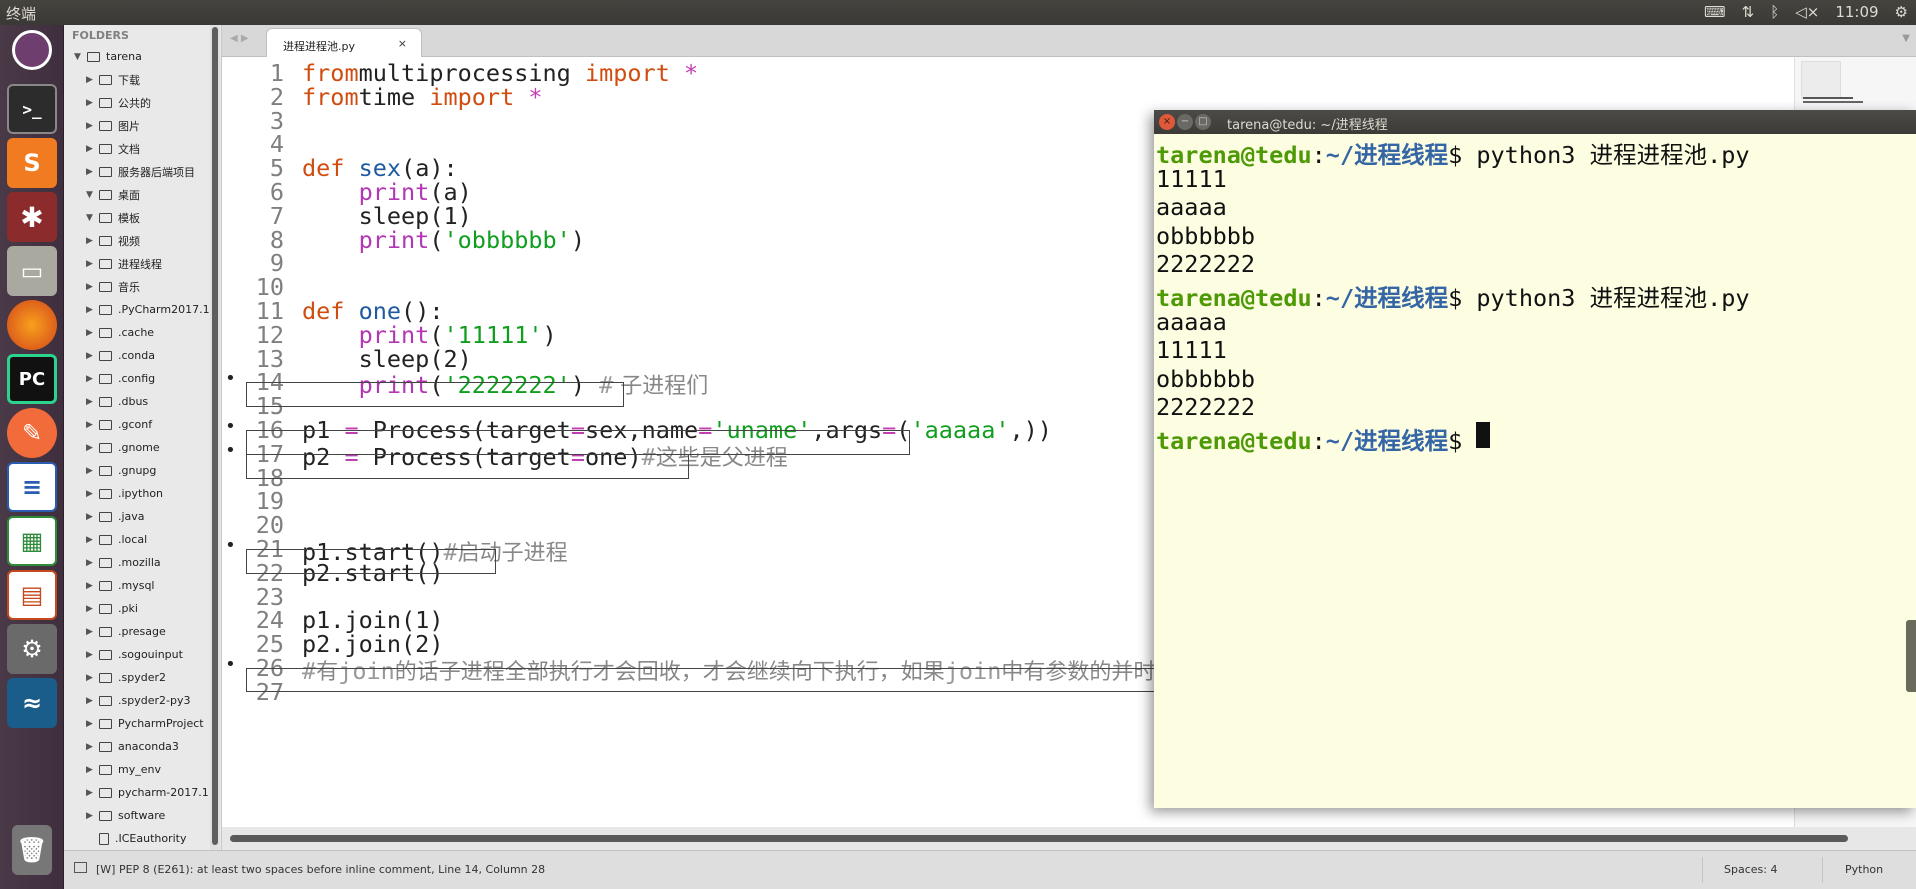 This screenshot has height=889, width=1916. What do you see at coordinates (1203, 122) in the screenshot?
I see `maximize-window-icon: □` at bounding box center [1203, 122].